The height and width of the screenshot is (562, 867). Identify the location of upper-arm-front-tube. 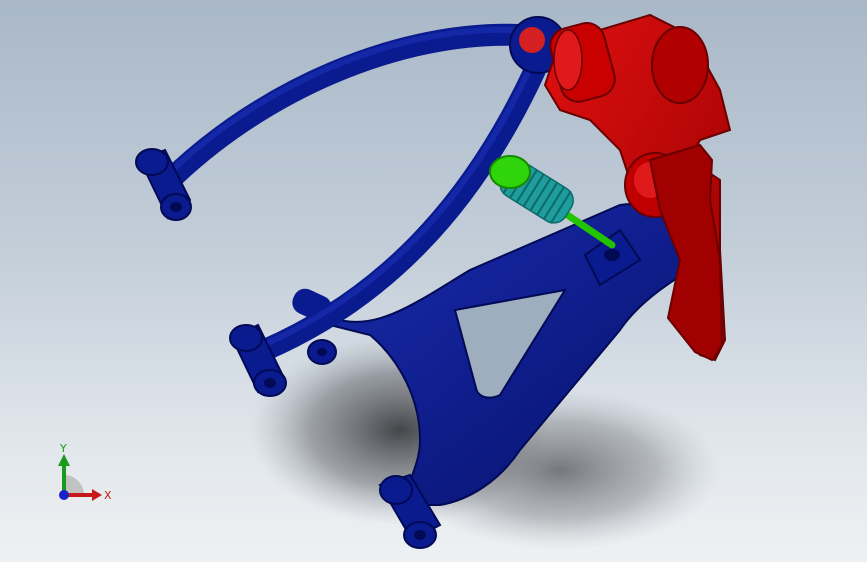
(342, 109).